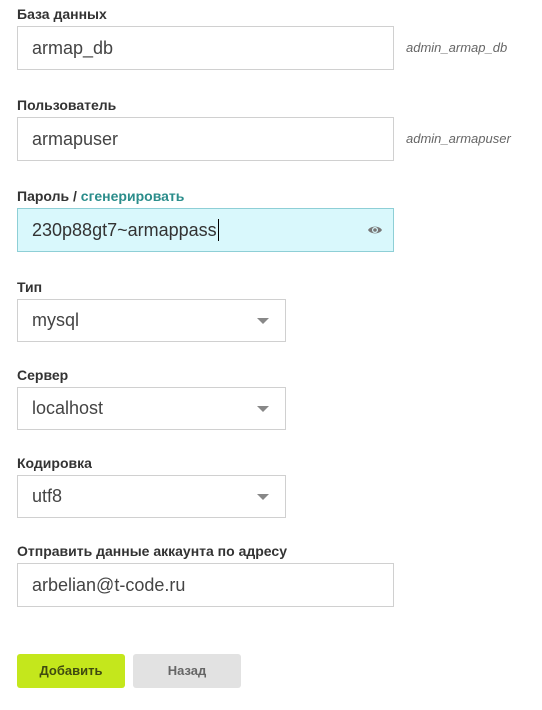 The image size is (542, 710). Describe the element at coordinates (458, 138) in the screenshot. I see `user-full-name-hint: admin_armapuser` at that location.